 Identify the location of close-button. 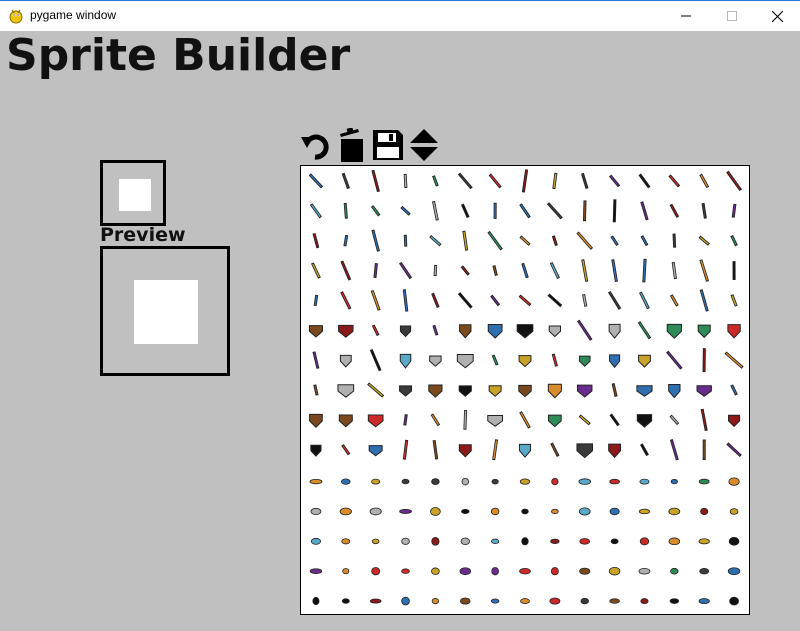
(777, 16).